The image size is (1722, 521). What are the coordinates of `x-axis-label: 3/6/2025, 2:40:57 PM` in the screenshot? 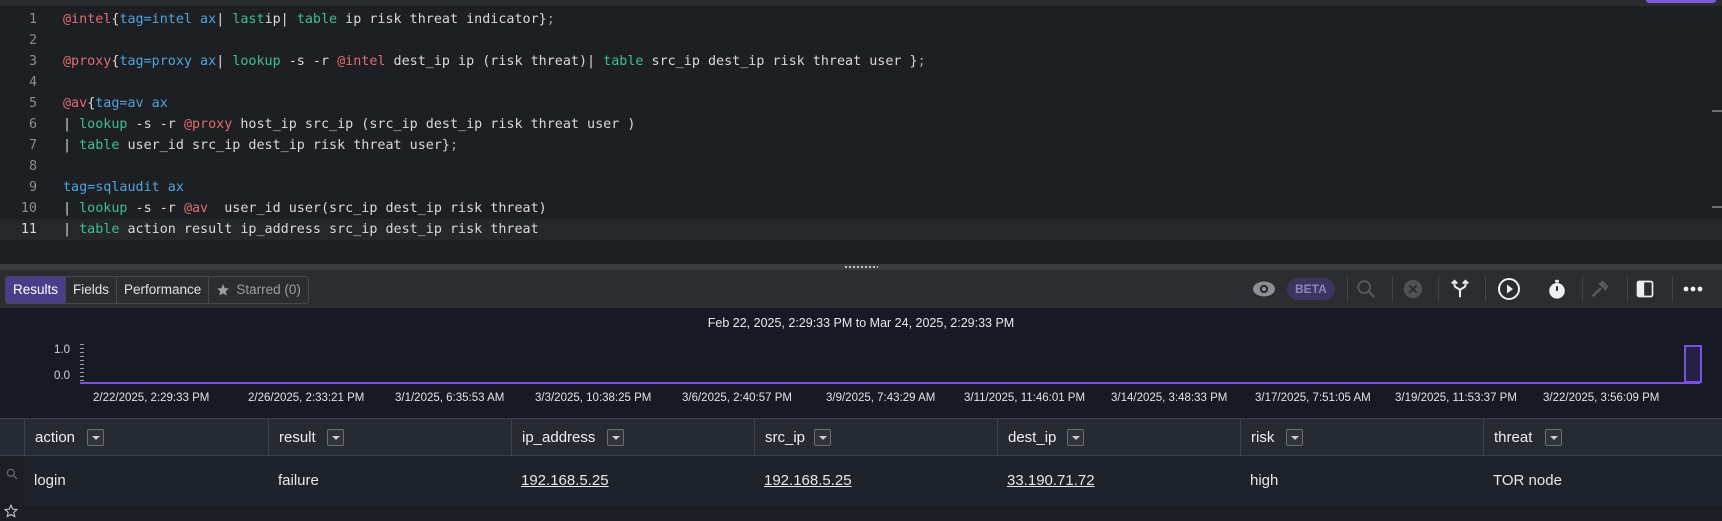 It's located at (737, 398).